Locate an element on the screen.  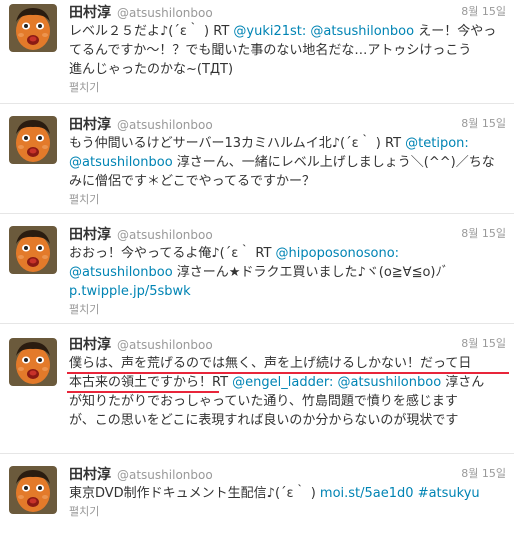
tweet-line: てるんですか～！？でも聞いた事のない地名だな…アトゥシけっこう is located at coordinates (270, 50).